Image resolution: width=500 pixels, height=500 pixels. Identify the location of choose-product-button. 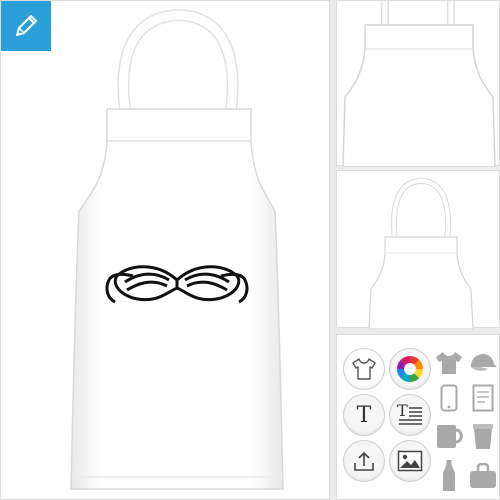
(364, 369).